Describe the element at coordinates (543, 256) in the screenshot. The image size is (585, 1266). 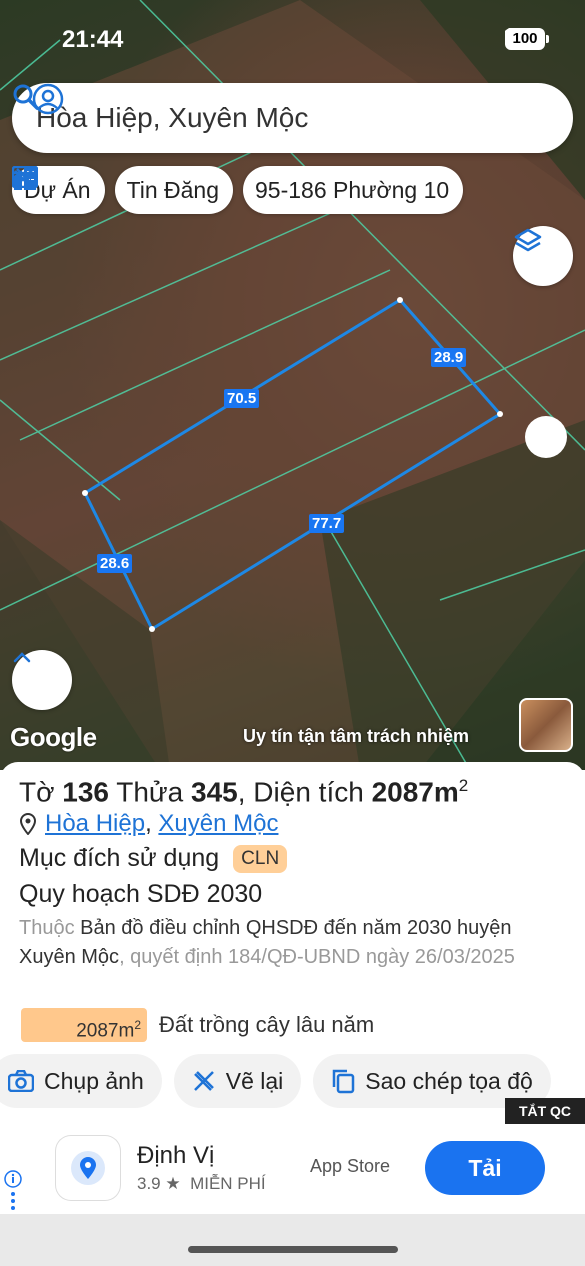
I see `layers-button` at that location.